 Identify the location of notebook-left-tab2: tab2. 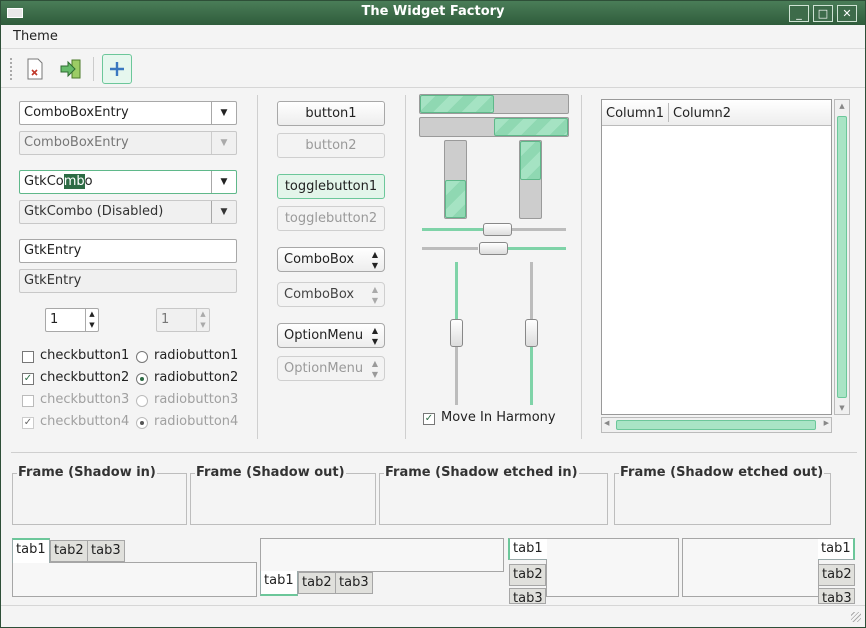
(527, 575).